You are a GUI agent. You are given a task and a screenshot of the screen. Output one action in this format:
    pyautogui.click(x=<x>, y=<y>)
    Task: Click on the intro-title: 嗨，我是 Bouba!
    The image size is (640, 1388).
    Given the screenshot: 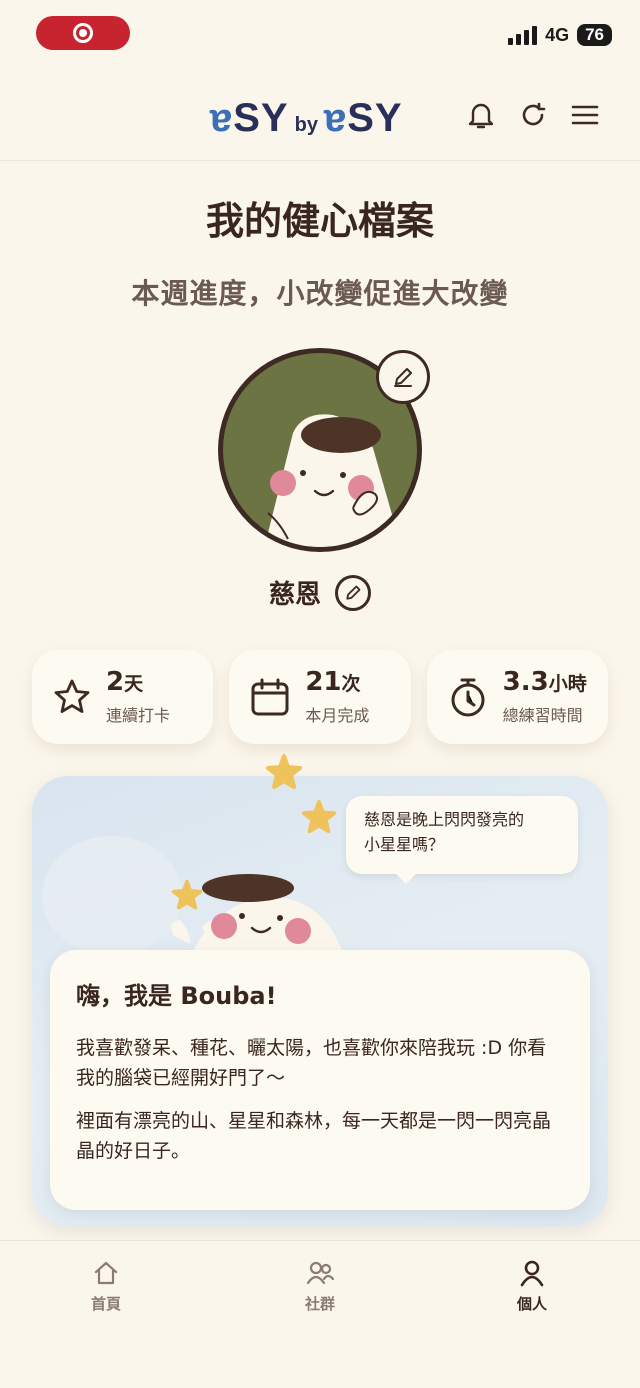 What is the action you would take?
    pyautogui.click(x=176, y=996)
    